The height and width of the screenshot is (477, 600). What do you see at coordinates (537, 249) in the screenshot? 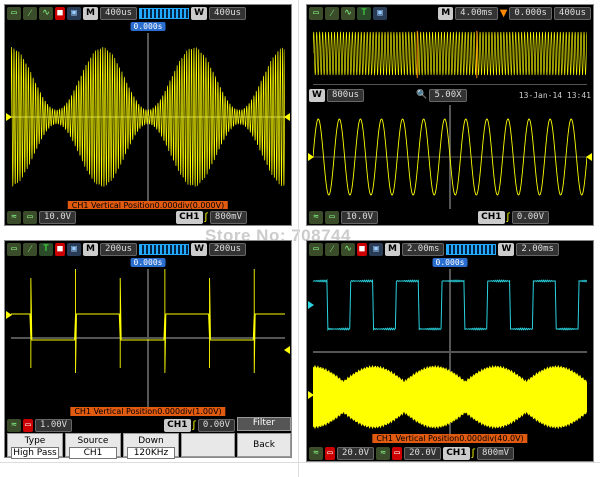
I see `window-timebase-value: 2.00ms` at bounding box center [537, 249].